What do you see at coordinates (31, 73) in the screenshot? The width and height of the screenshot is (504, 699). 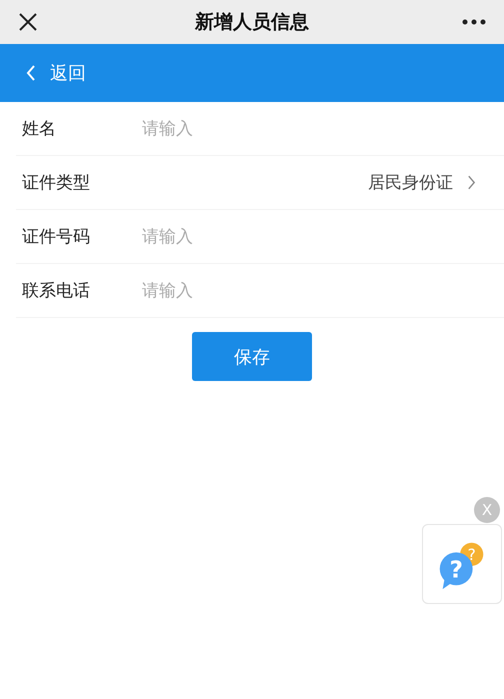 I see `chevron-left-icon` at bounding box center [31, 73].